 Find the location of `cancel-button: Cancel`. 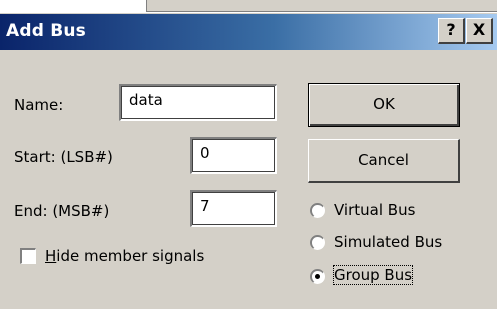

cancel-button: Cancel is located at coordinates (384, 161).